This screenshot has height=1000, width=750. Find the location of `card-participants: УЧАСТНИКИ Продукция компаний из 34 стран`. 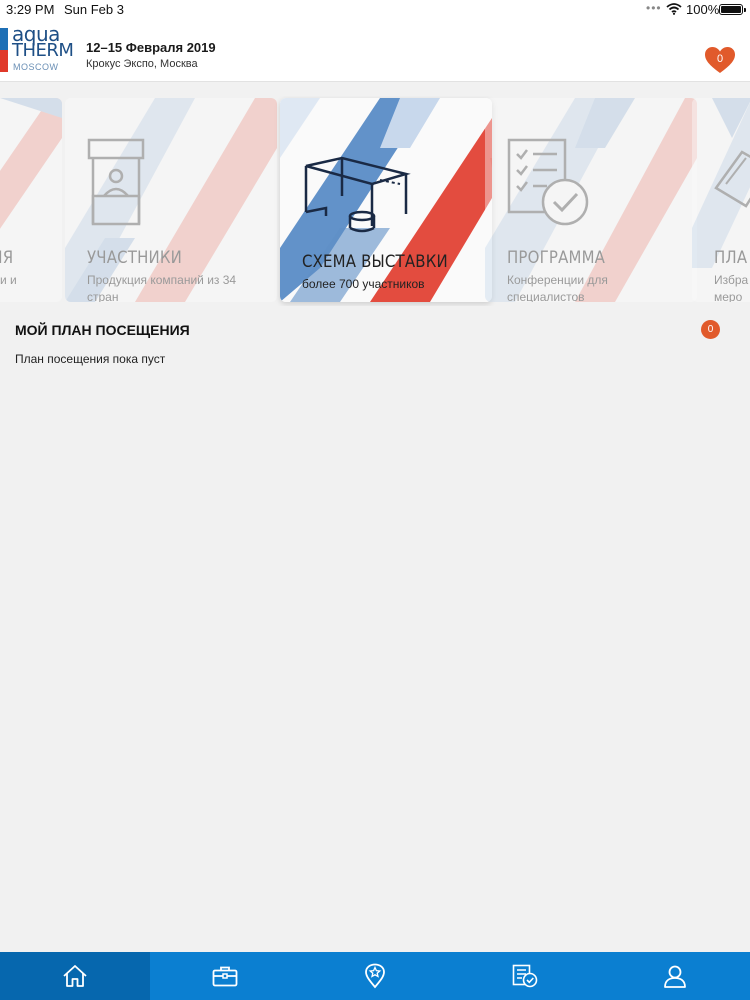

card-participants: УЧАСТНИКИ Продукция компаний из 34 стран is located at coordinates (171, 200).